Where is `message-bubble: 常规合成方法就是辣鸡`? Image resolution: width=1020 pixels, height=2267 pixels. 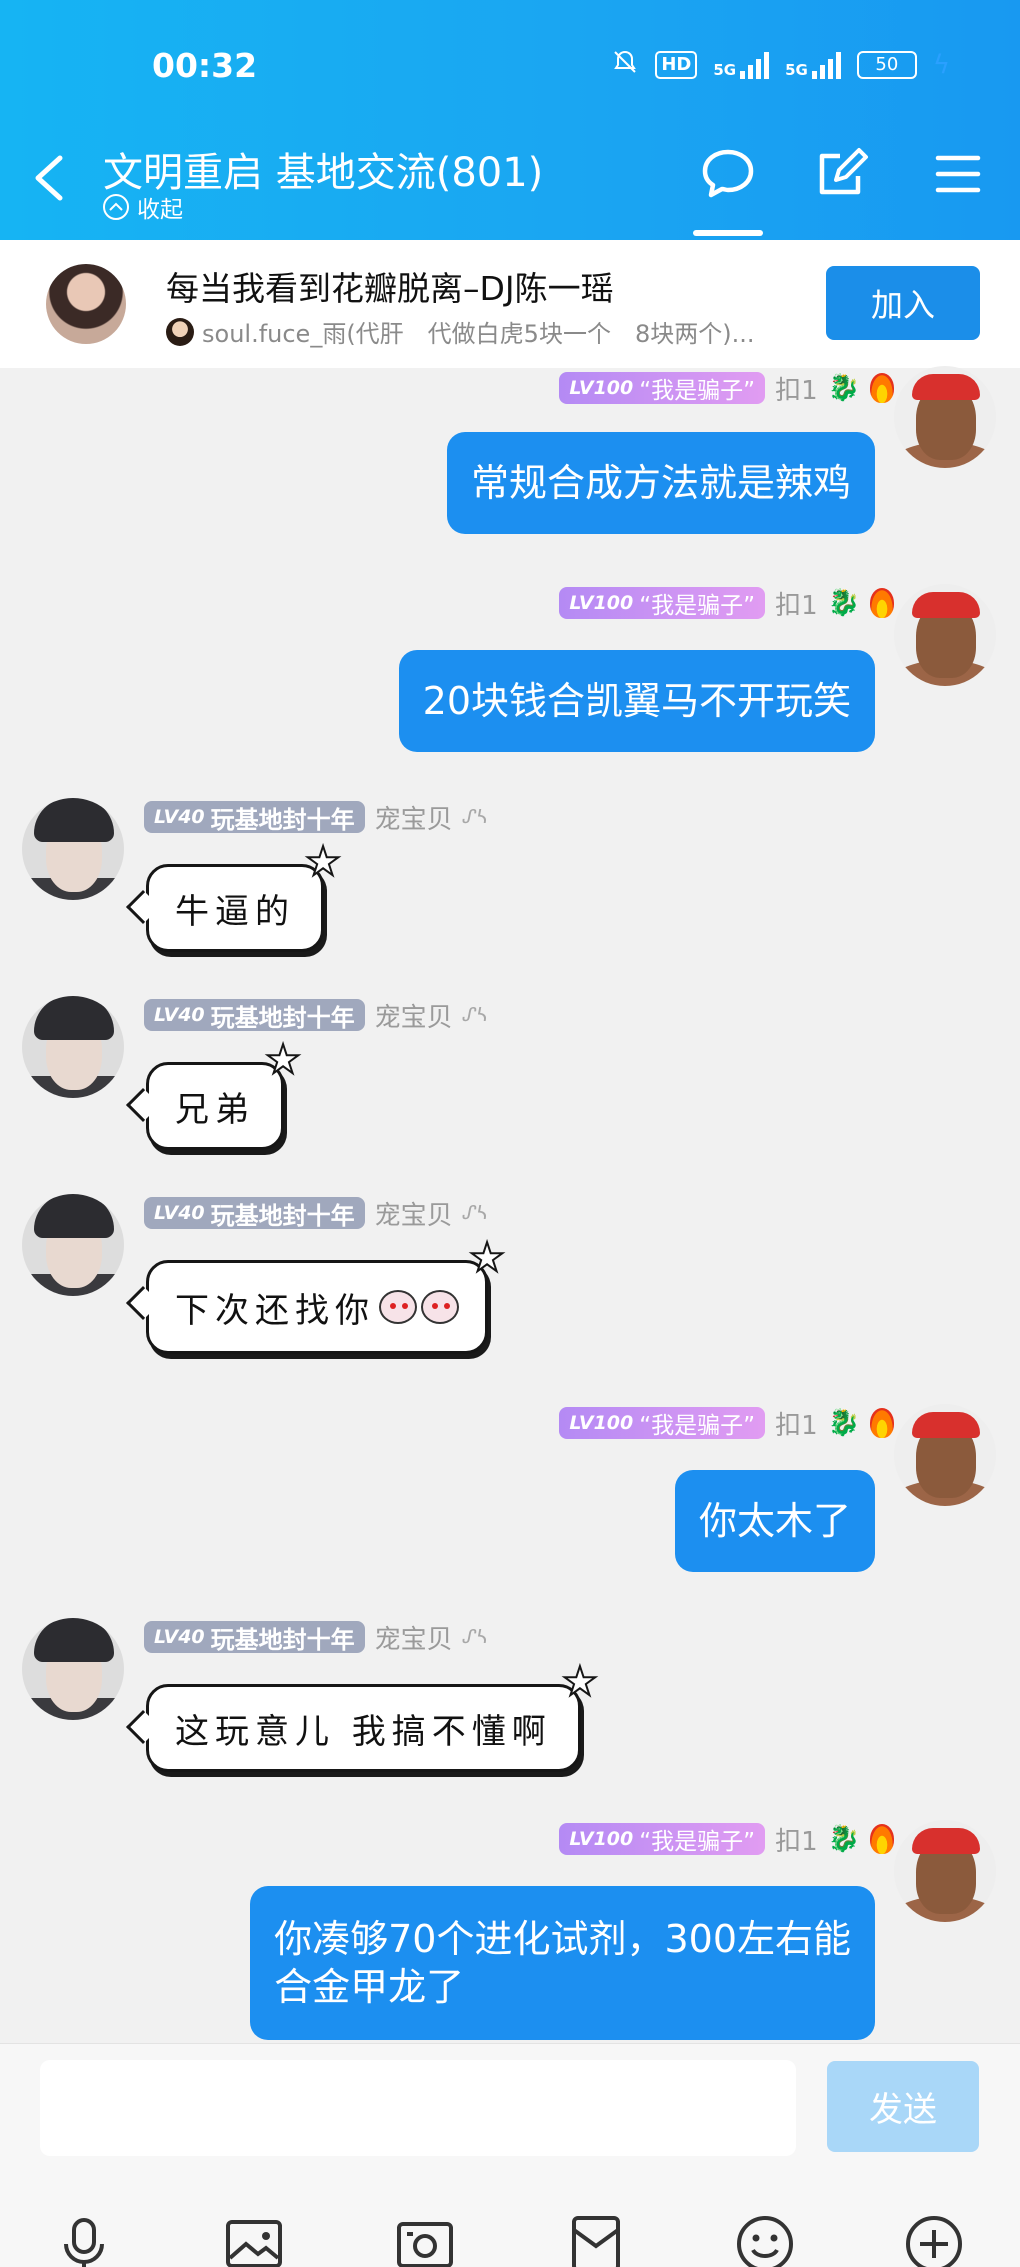
message-bubble: 常规合成方法就是辣鸡 is located at coordinates (660, 483).